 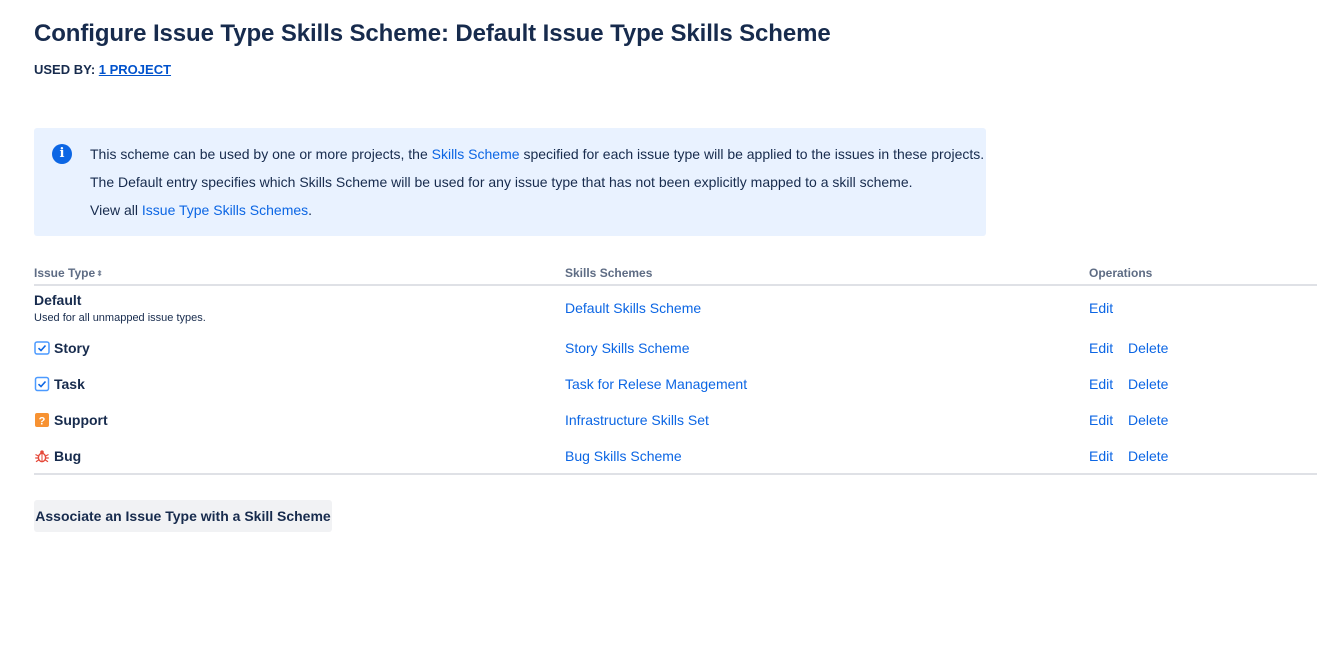 What do you see at coordinates (1148, 456) in the screenshot?
I see `delete-link-bug: Delete` at bounding box center [1148, 456].